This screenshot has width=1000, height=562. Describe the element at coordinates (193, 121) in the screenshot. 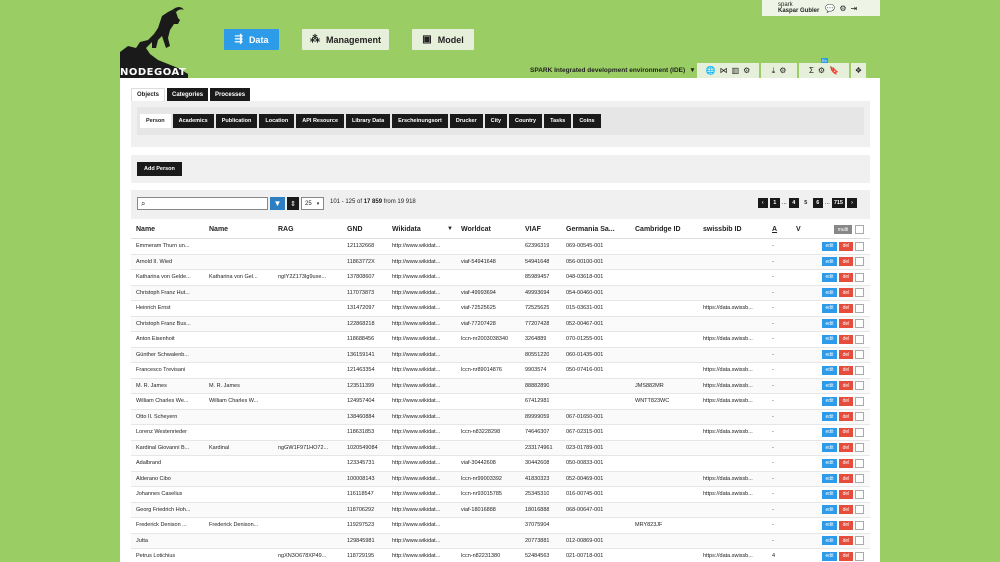

I see `type-tab-academics: Academics` at that location.